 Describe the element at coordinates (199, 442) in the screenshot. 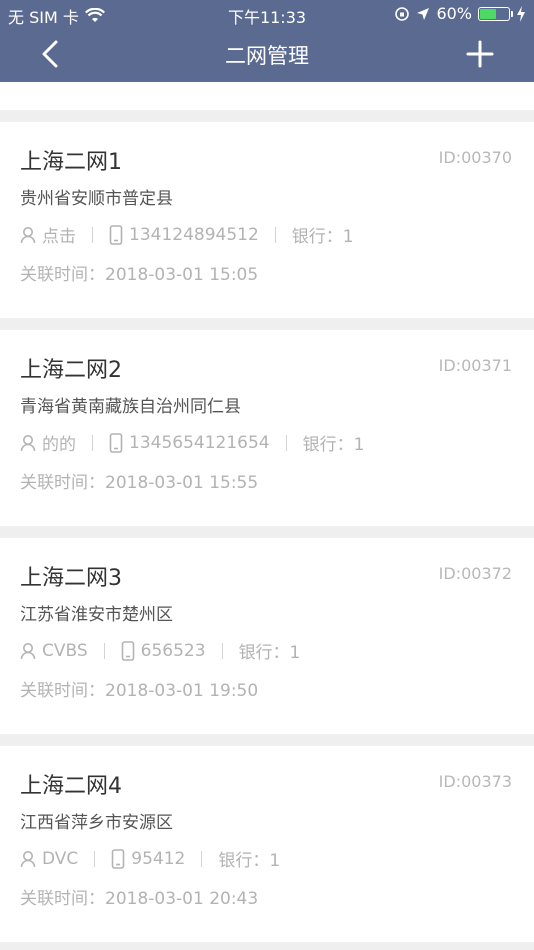

I see `contact-phone: 1345654121654` at that location.